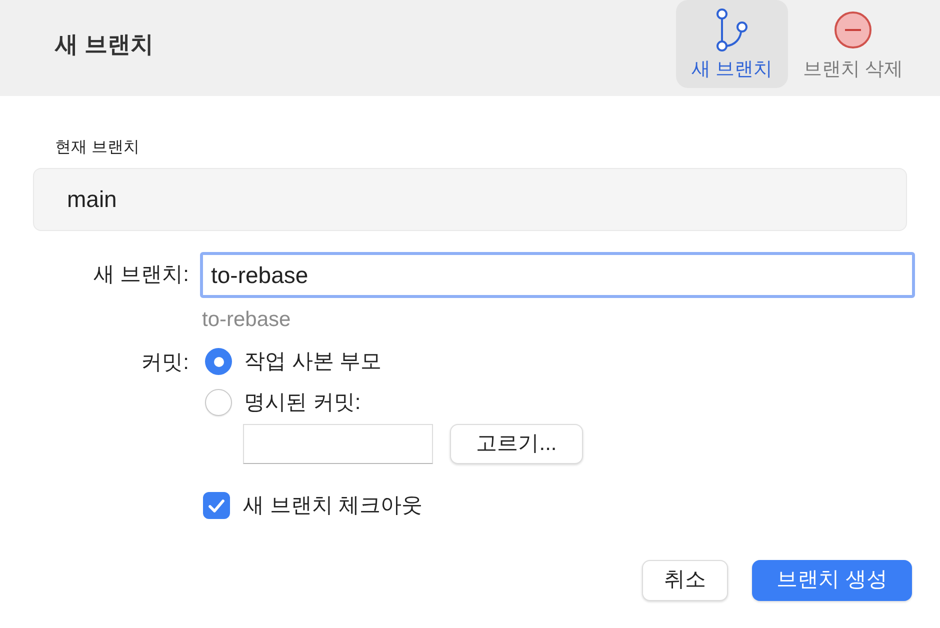 The height and width of the screenshot is (628, 940). I want to click on branch-name-input: to-rebase, so click(557, 275).